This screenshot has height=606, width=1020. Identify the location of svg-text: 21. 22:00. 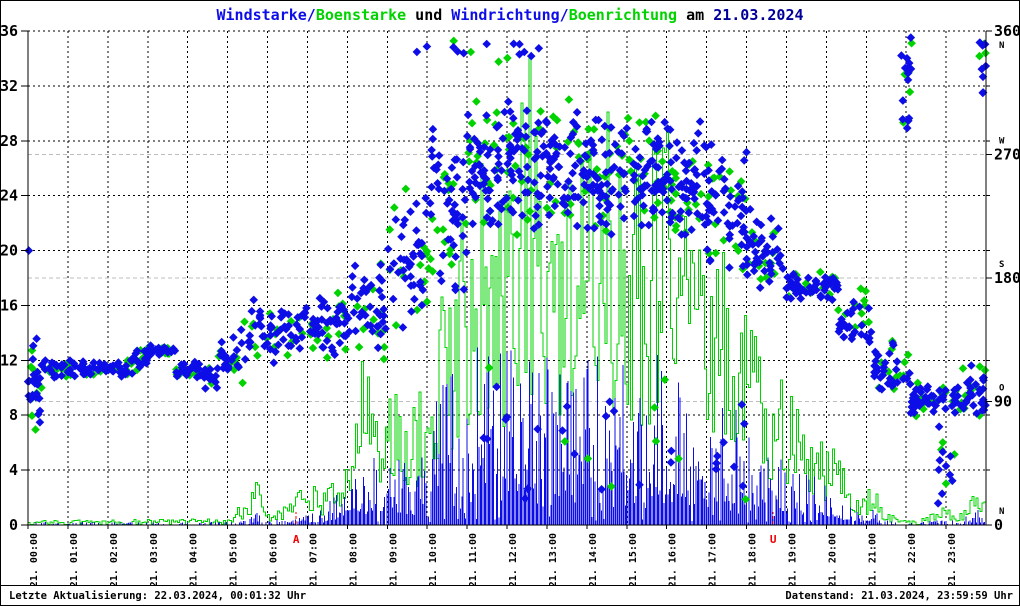
(912, 560).